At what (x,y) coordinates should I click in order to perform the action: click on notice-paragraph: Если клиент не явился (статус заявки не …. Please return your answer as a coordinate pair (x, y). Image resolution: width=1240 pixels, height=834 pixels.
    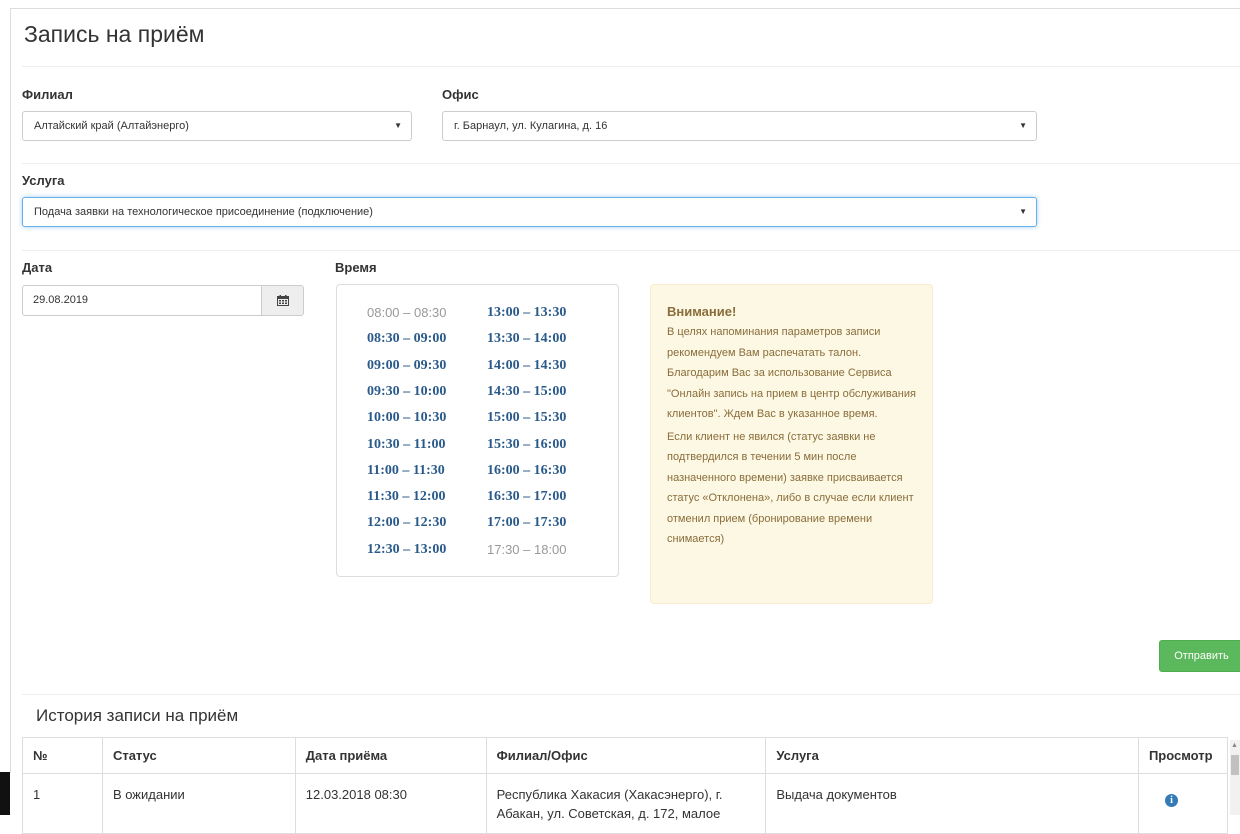
    Looking at the image, I should click on (790, 488).